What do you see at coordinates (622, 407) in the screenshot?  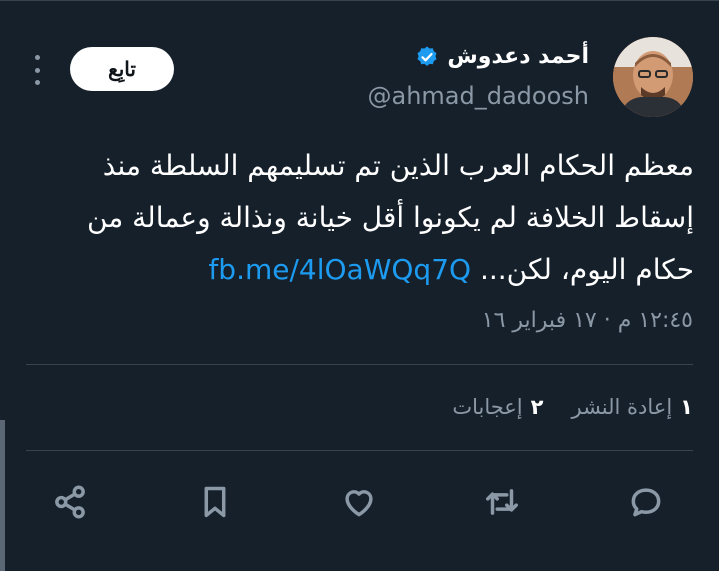 I see `retweets-label: إعادة النشر` at bounding box center [622, 407].